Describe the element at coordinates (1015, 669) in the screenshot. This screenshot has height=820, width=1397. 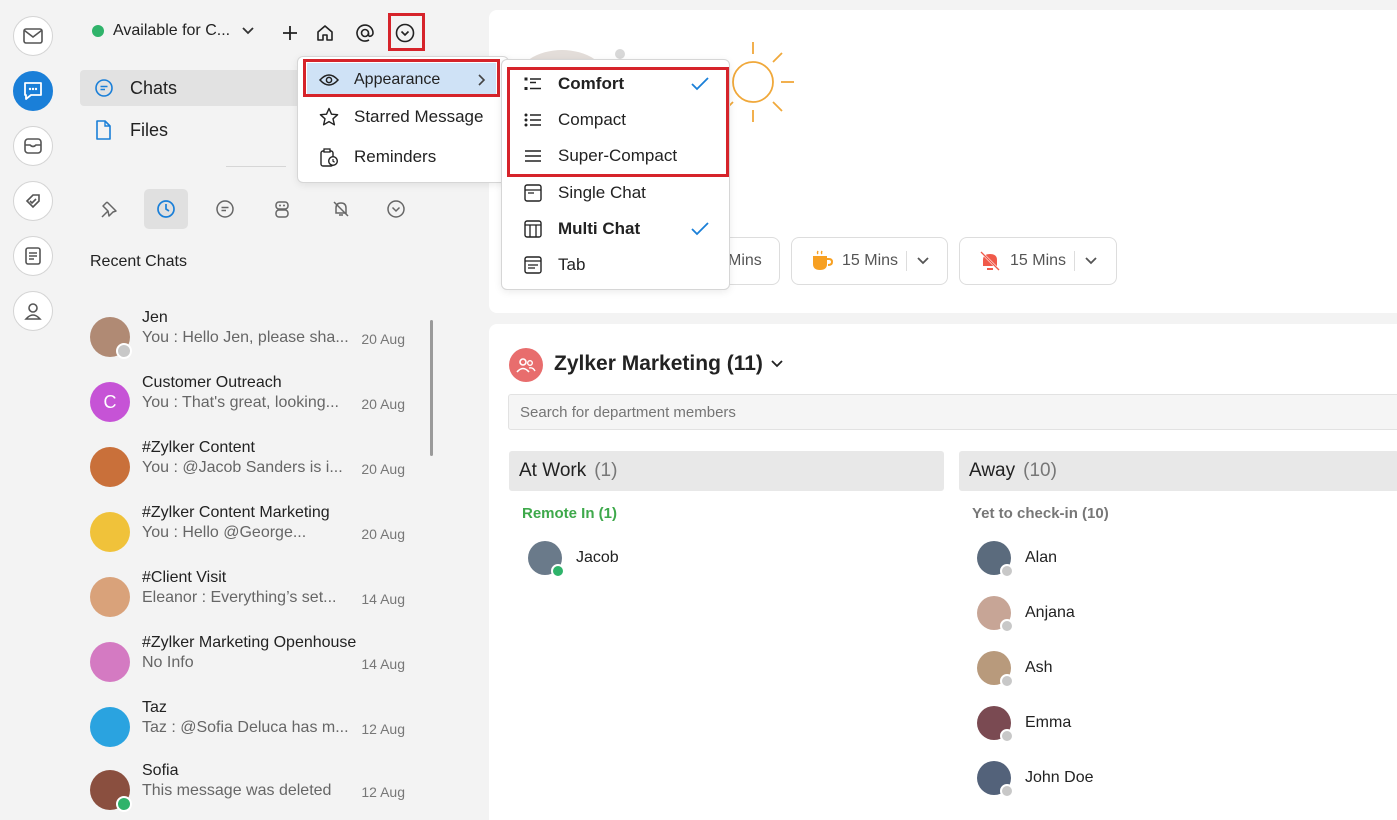
I see `member-row: Ash` at that location.